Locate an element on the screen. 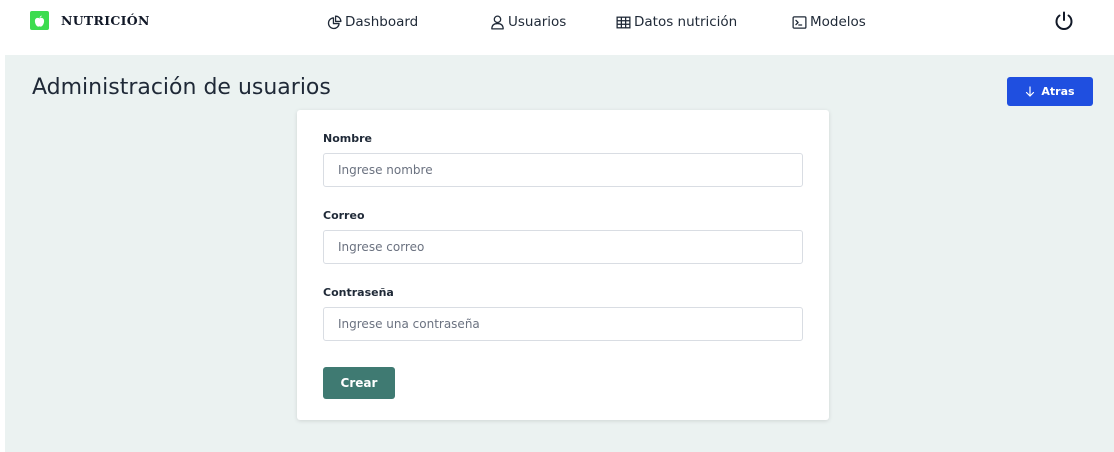 This screenshot has height=452, width=1114. contrasena-label: Contraseña is located at coordinates (358, 292).